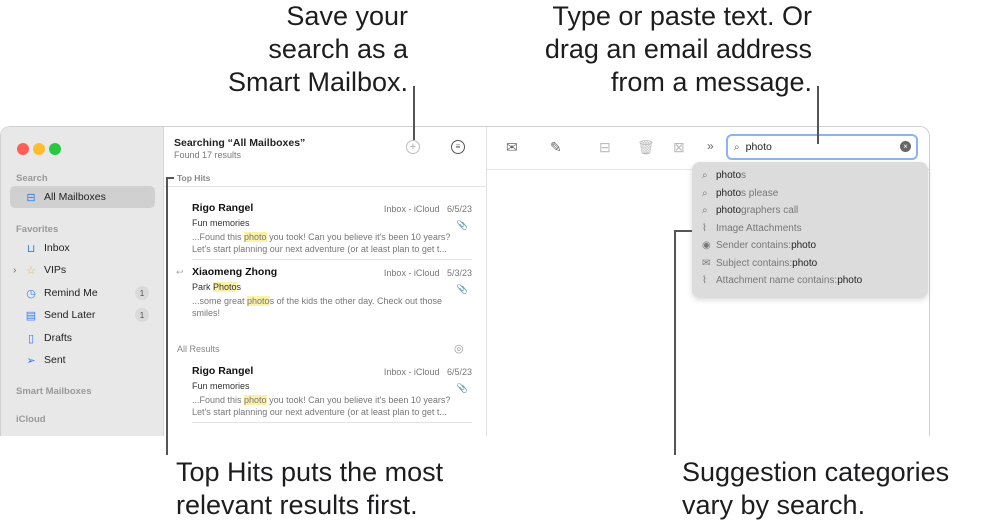 The image size is (984, 529). What do you see at coordinates (180, 272) in the screenshot?
I see `reply-icon: ↩` at bounding box center [180, 272].